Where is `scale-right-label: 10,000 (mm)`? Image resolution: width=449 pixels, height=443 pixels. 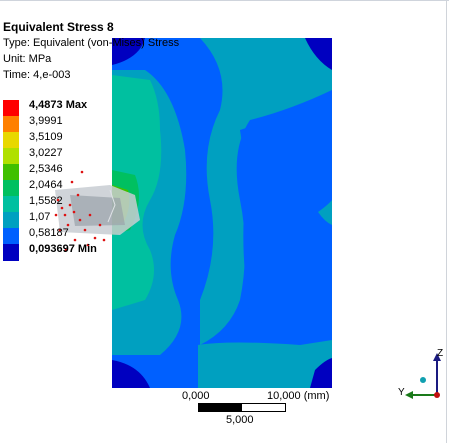
scale-right-label: 10,000 (mm) is located at coordinates (298, 396).